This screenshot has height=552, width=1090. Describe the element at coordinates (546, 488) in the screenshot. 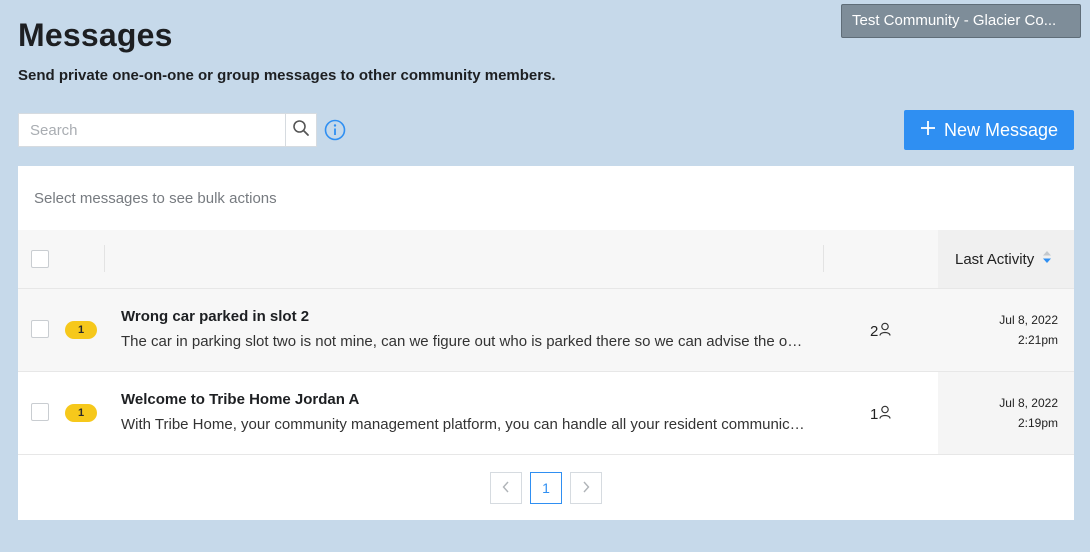

I see `page-button: 1` at that location.